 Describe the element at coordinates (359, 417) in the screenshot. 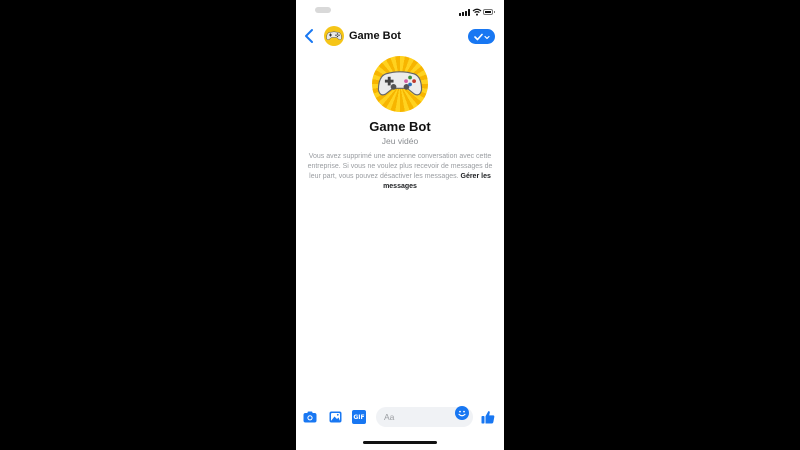

I see `gif-button: GIF` at that location.